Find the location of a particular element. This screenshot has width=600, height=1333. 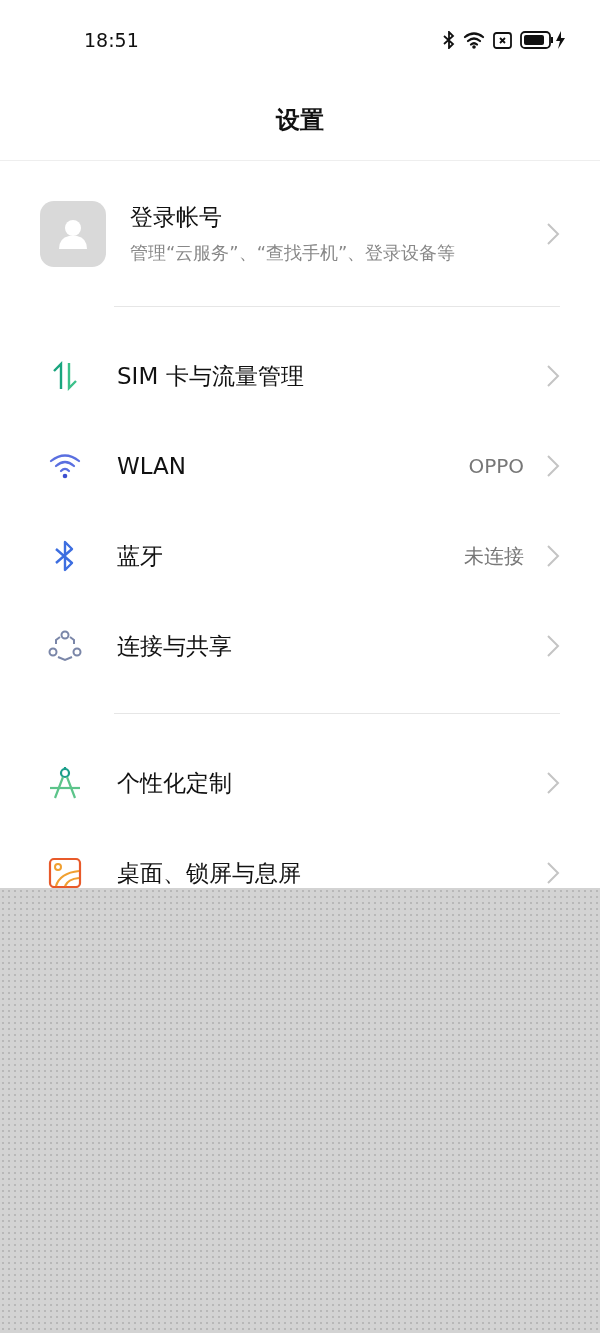

settings-row: 连接与共享 is located at coordinates (300, 646).